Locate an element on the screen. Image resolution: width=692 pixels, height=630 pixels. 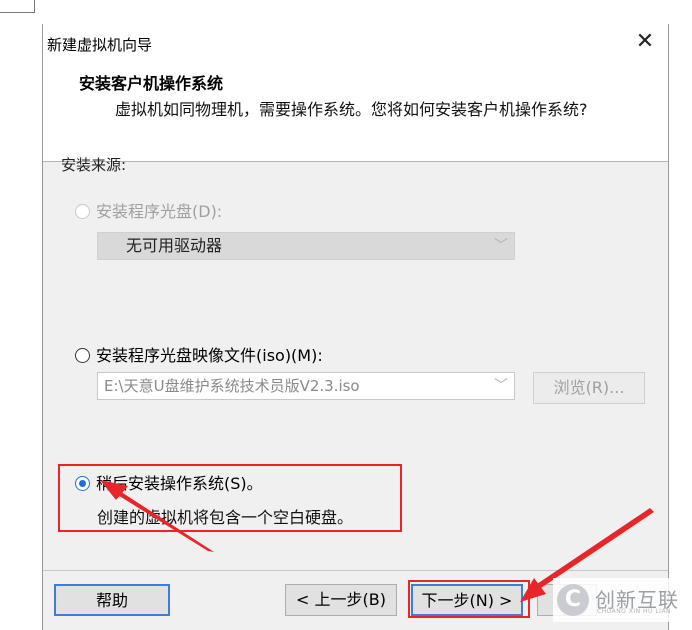
back-button: < 上一步(B) is located at coordinates (341, 600).